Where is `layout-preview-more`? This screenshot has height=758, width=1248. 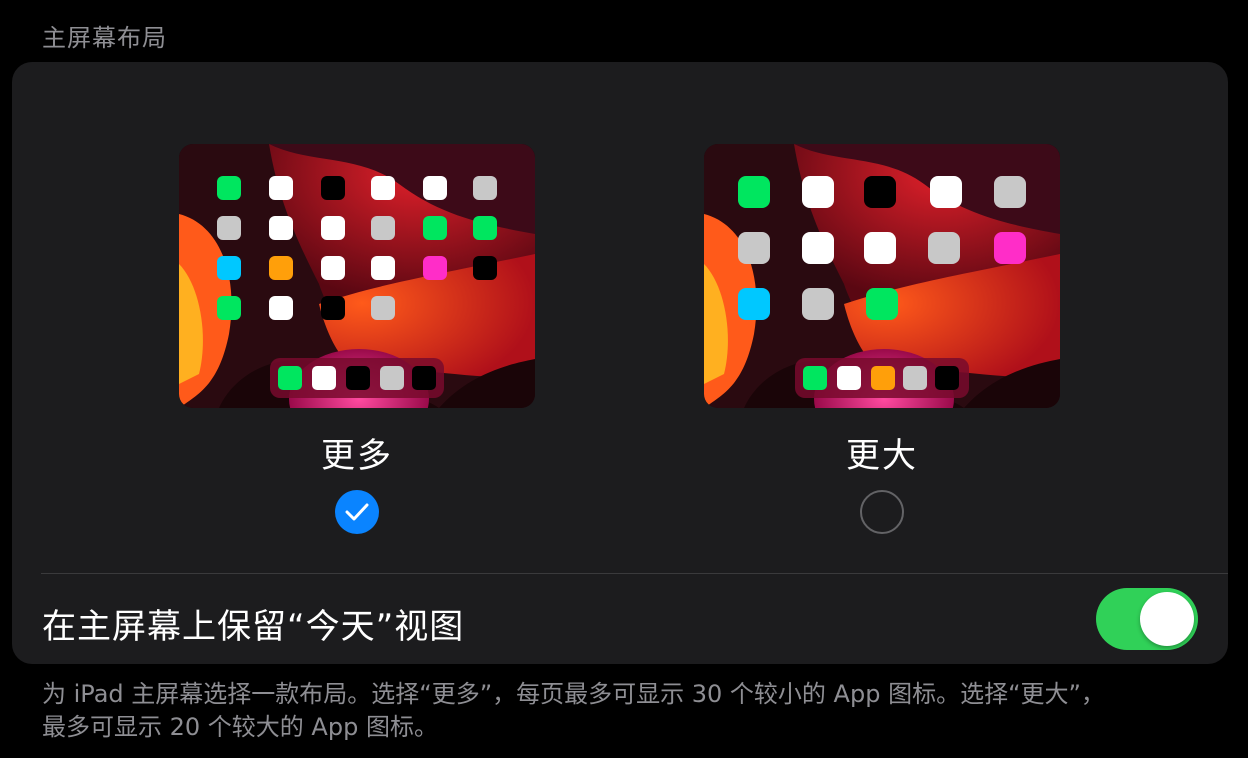
layout-preview-more is located at coordinates (357, 276).